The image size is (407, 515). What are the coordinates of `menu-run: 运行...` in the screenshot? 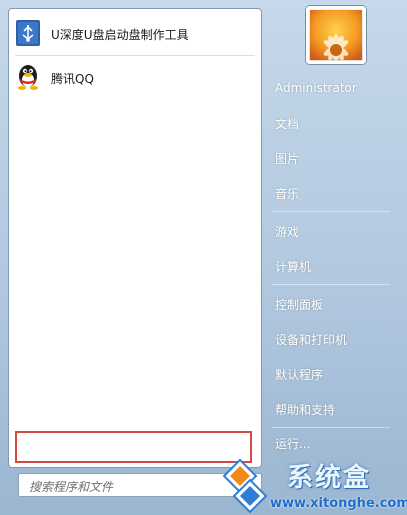 It's located at (330, 443).